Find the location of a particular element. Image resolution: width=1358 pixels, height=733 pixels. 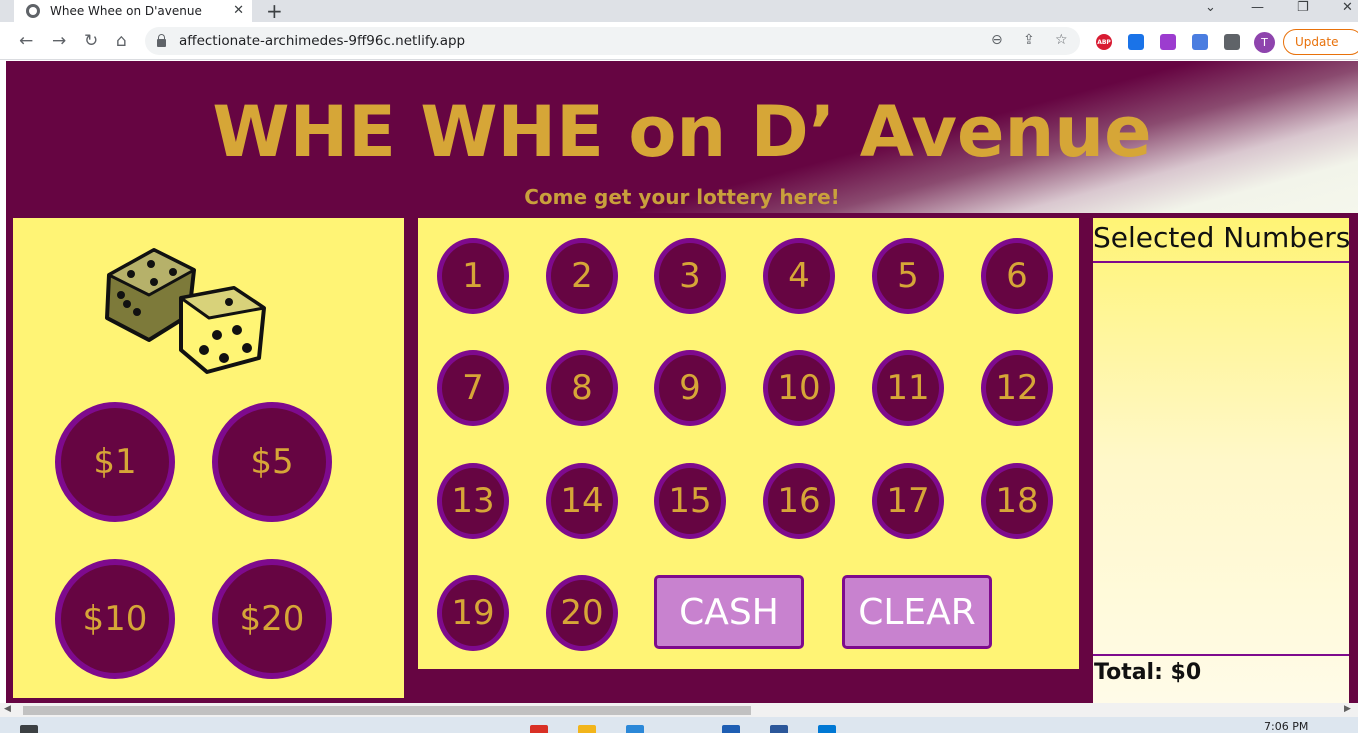

bet-button-20: $20 is located at coordinates (272, 619).